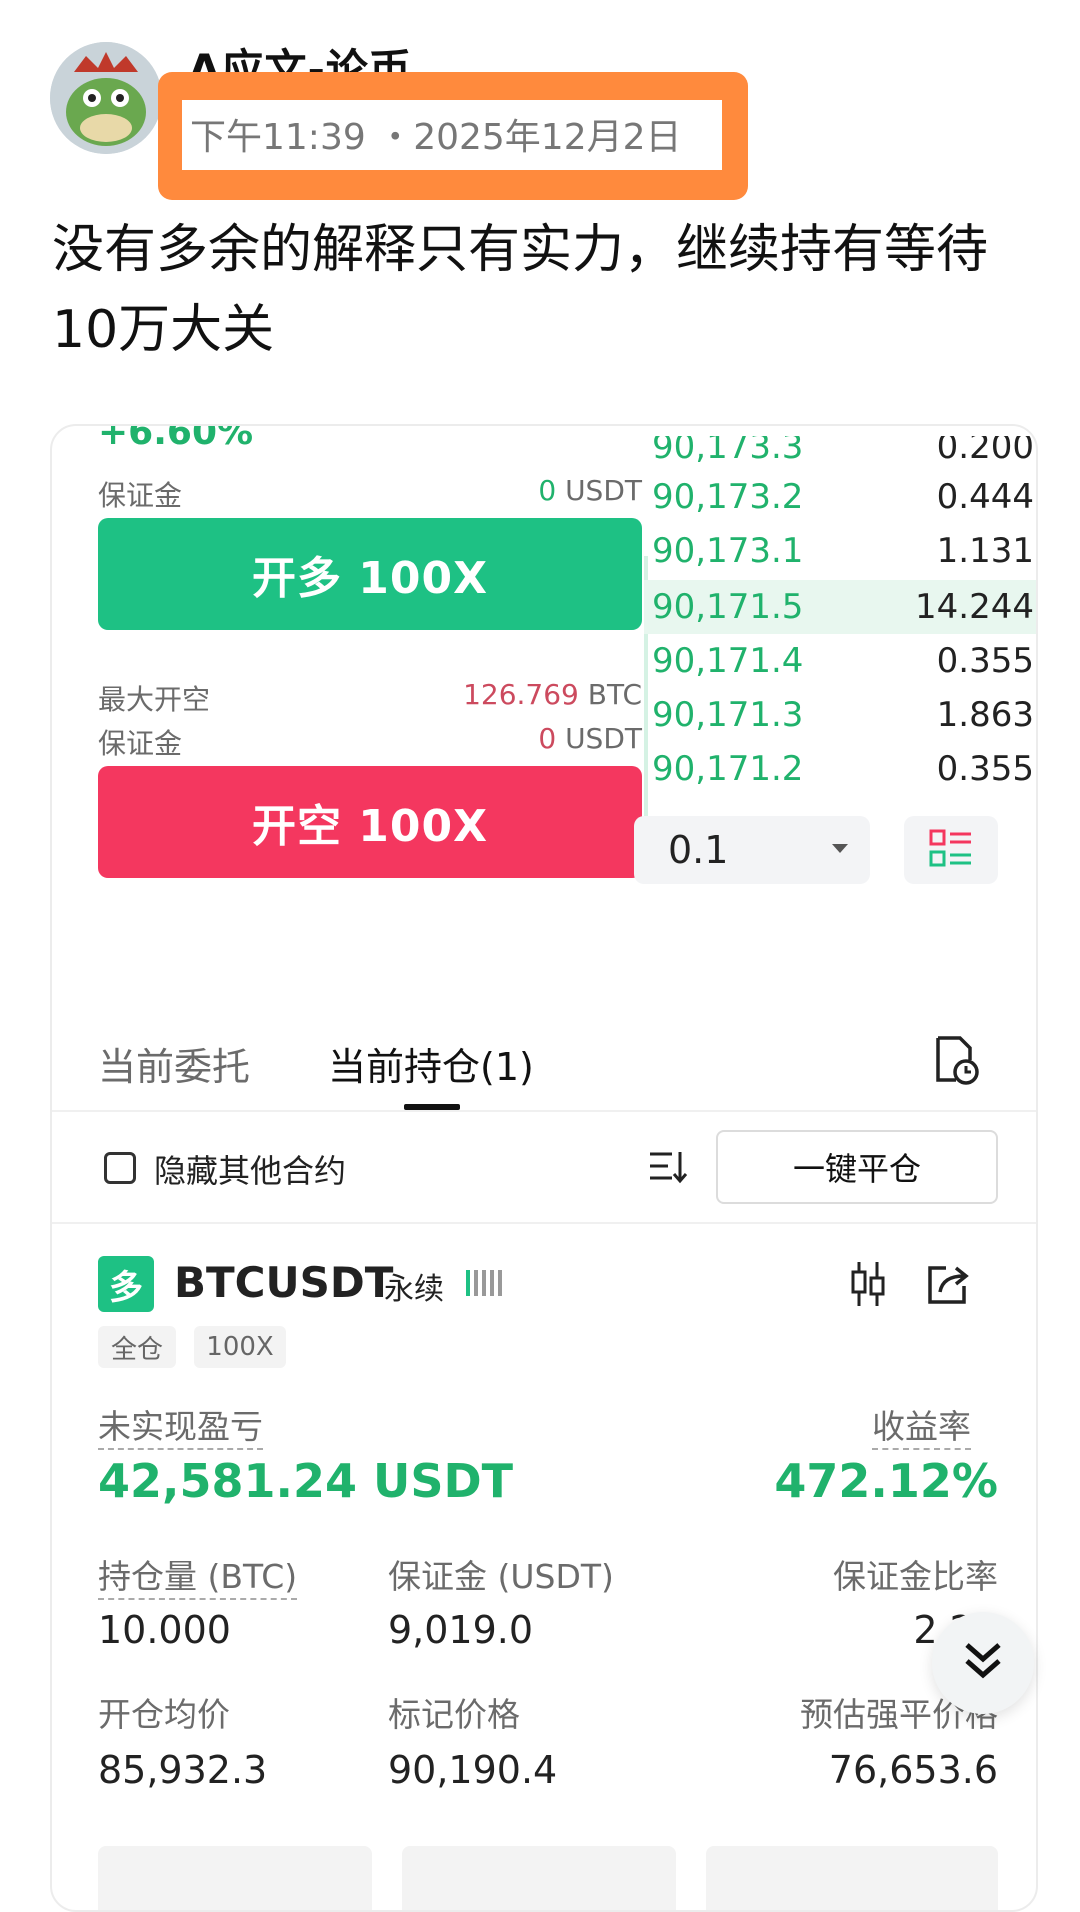 The width and height of the screenshot is (1080, 1912). What do you see at coordinates (240, 1347) in the screenshot?
I see `leverage-chip: 100X` at bounding box center [240, 1347].